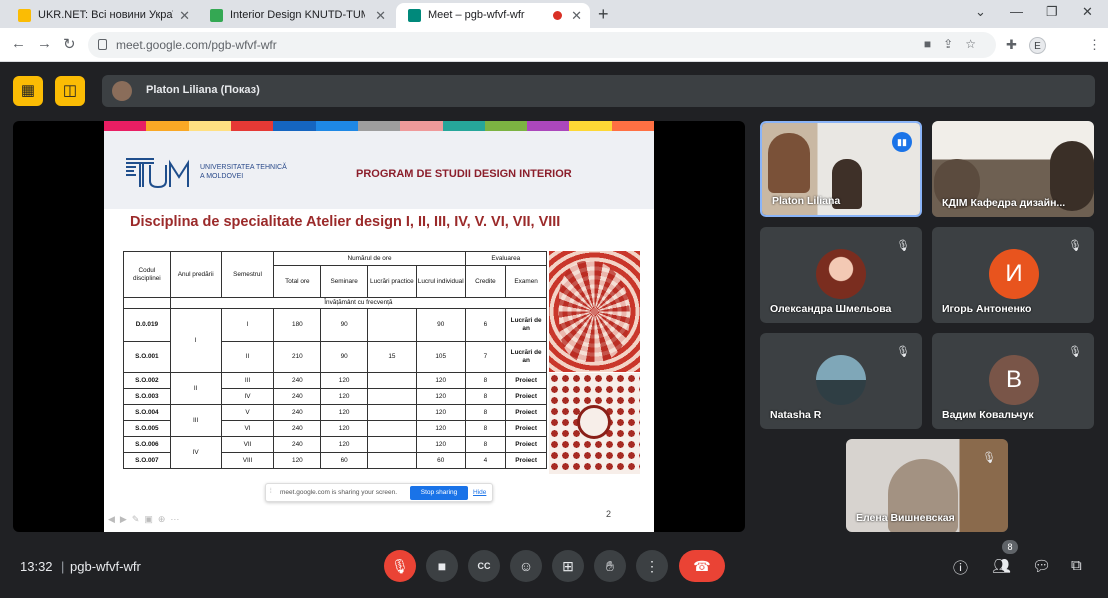 This screenshot has width=1108, height=598. I want to click on bookmark-star-icon: ☆, so click(976, 44).